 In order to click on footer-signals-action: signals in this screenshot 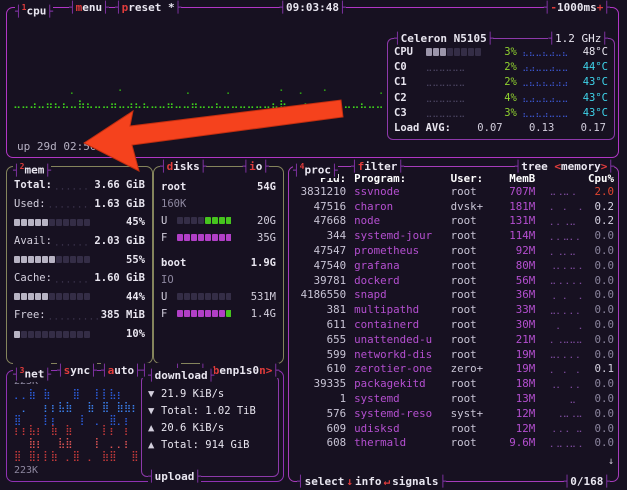, I will do `click(415, 481)`.